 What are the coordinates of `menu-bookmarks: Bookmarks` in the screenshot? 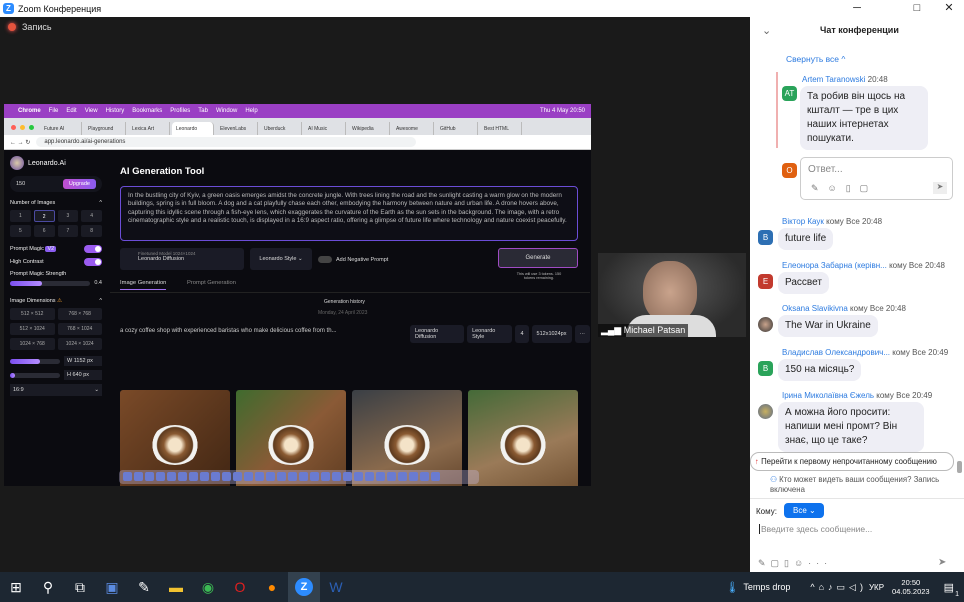 It's located at (147, 111).